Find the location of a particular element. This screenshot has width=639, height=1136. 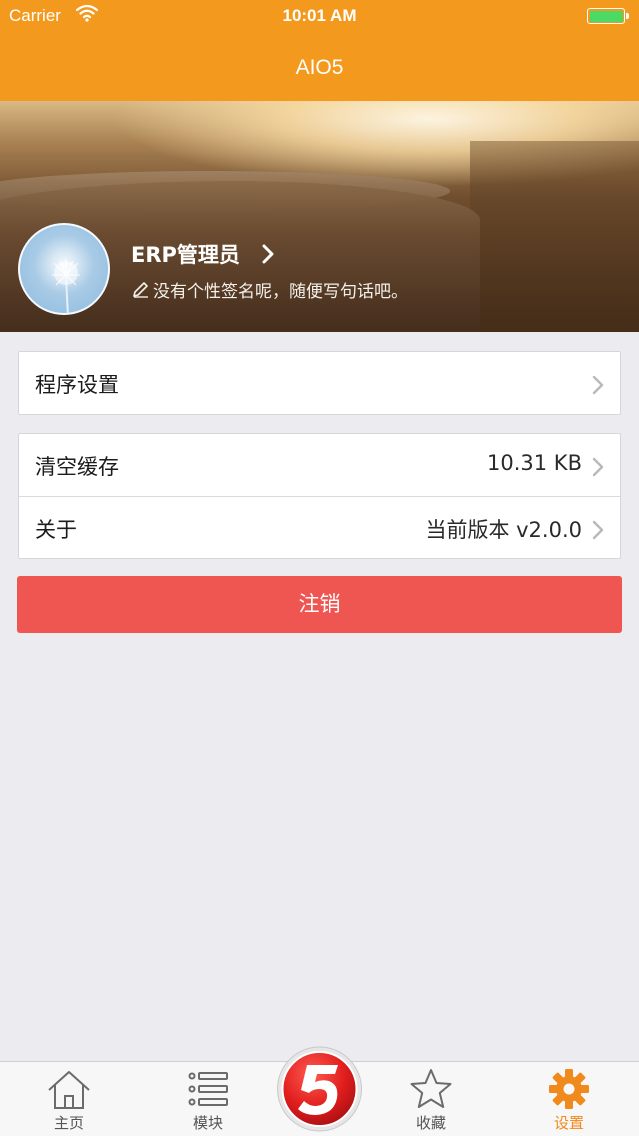

signature-text: 没有个性签名呢，随便写句话吧。 is located at coordinates (280, 292).